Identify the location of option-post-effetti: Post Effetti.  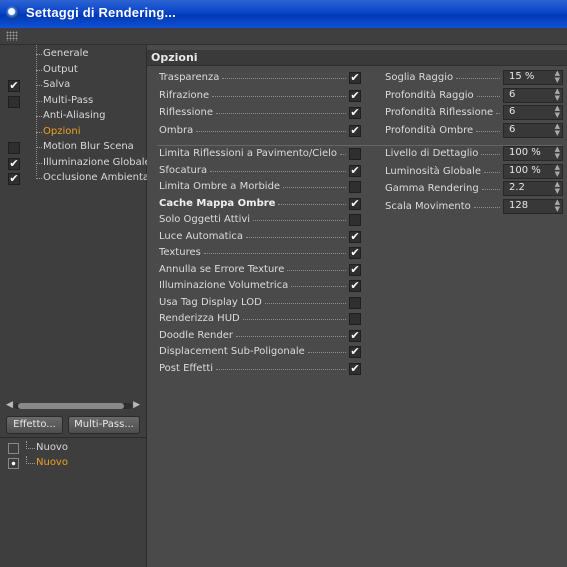
(261, 369).